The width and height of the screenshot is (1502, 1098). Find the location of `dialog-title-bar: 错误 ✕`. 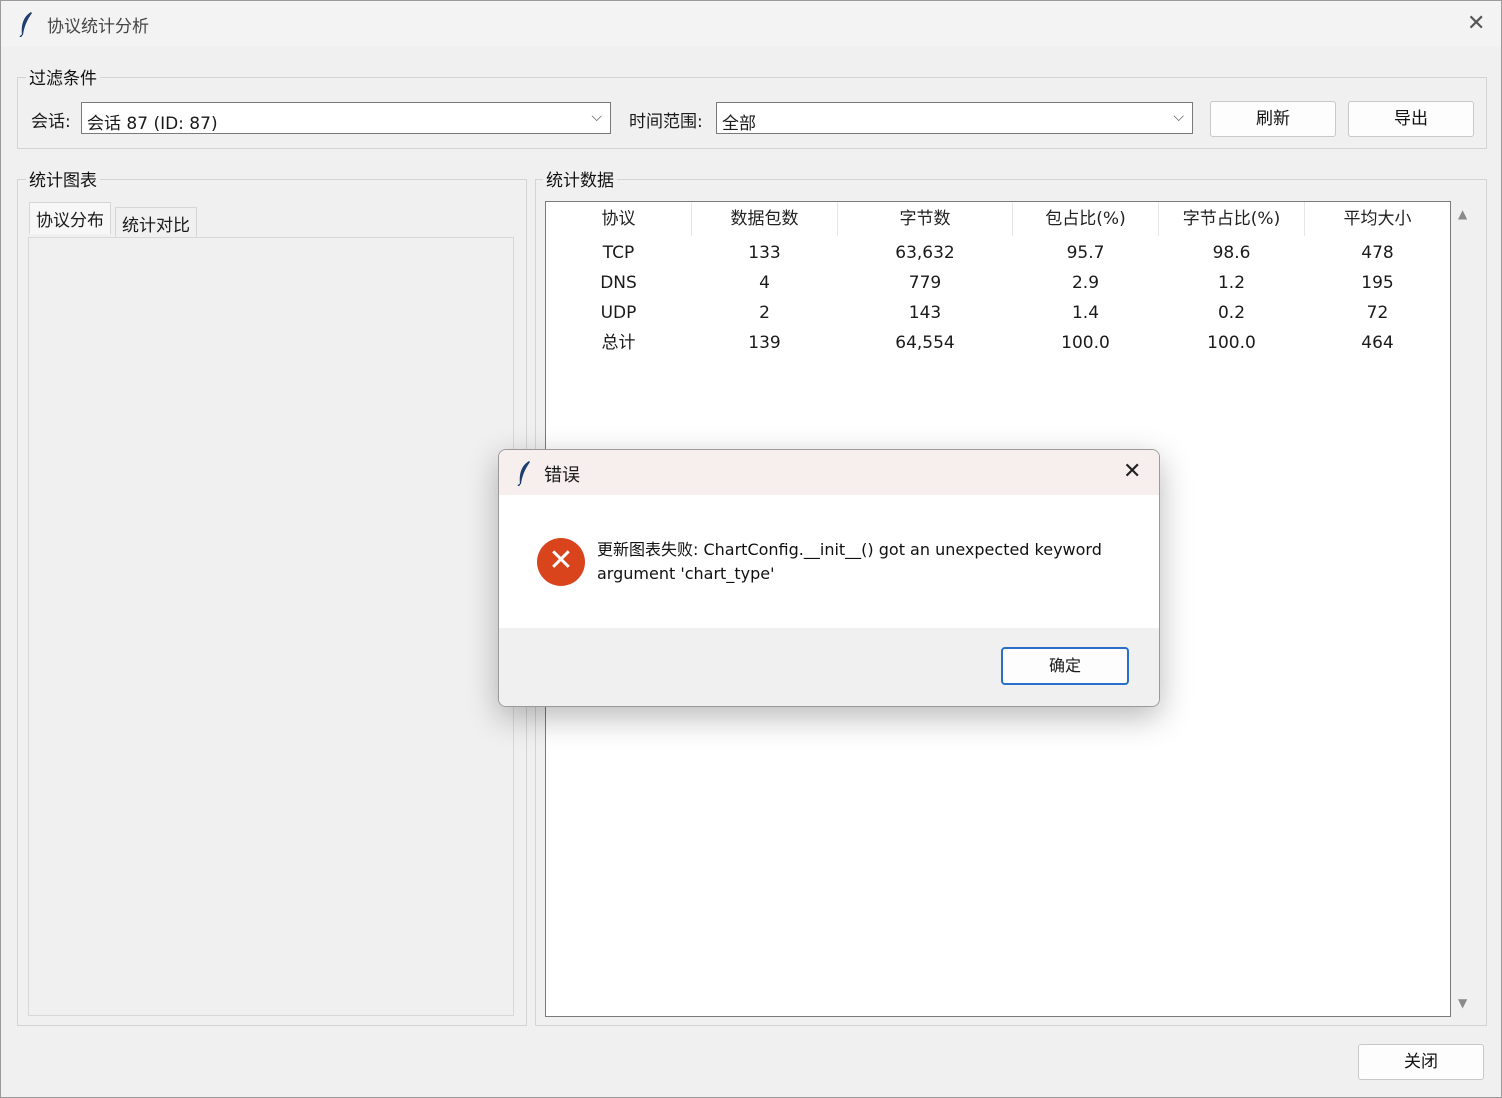

dialog-title-bar: 错误 ✕ is located at coordinates (829, 472).